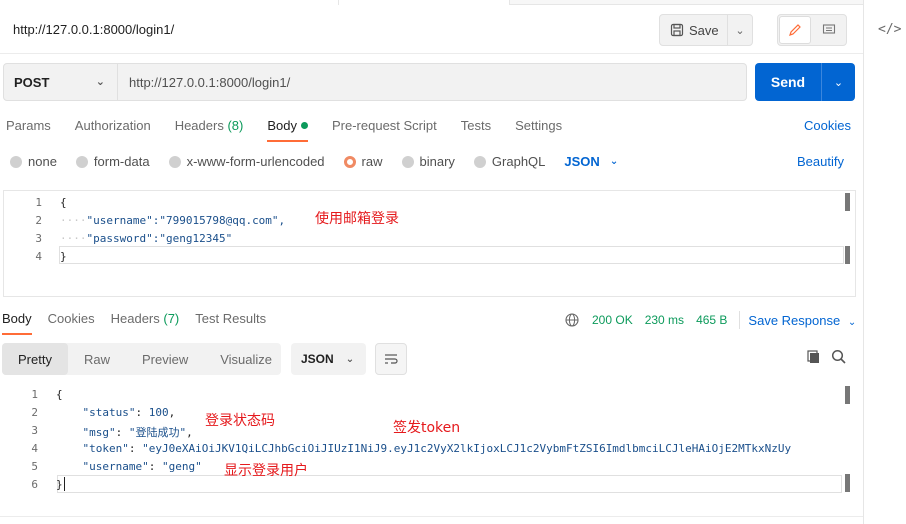 The height and width of the screenshot is (524, 906). I want to click on tab-body: Body, so click(287, 130).